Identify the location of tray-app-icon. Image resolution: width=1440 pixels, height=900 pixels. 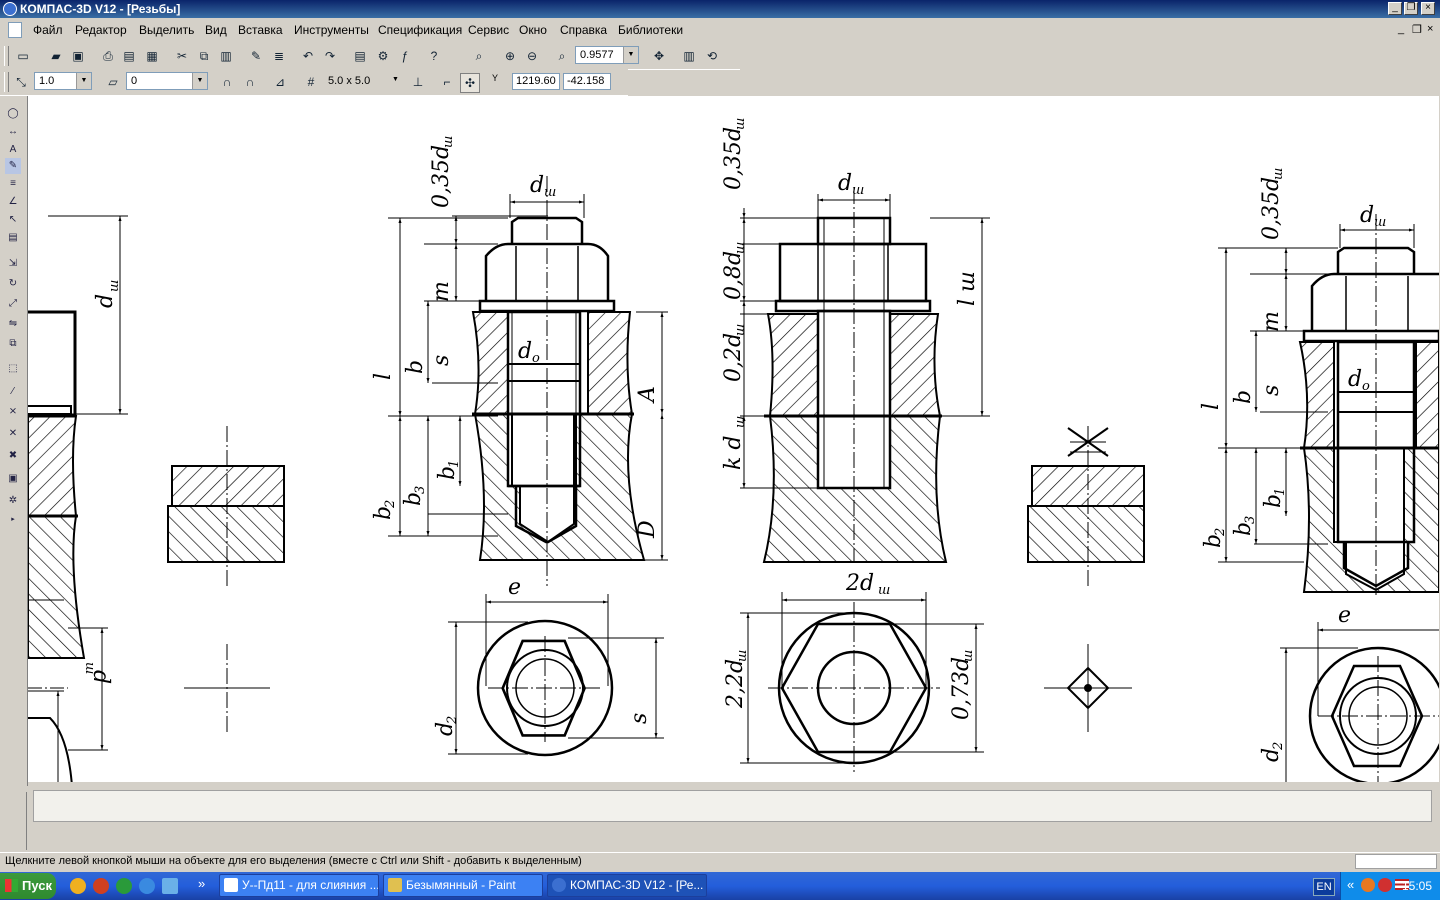
(1368, 885).